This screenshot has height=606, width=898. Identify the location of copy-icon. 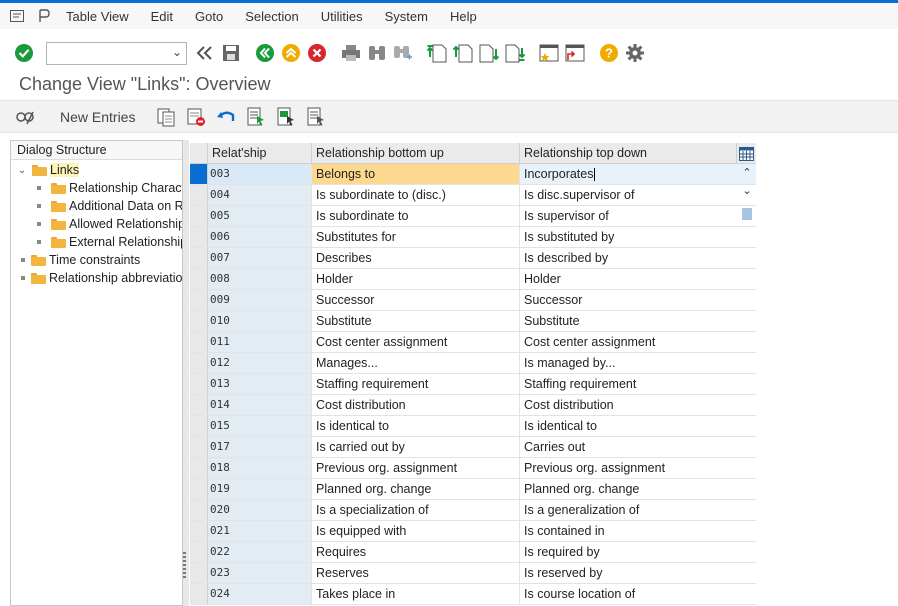
(166, 117).